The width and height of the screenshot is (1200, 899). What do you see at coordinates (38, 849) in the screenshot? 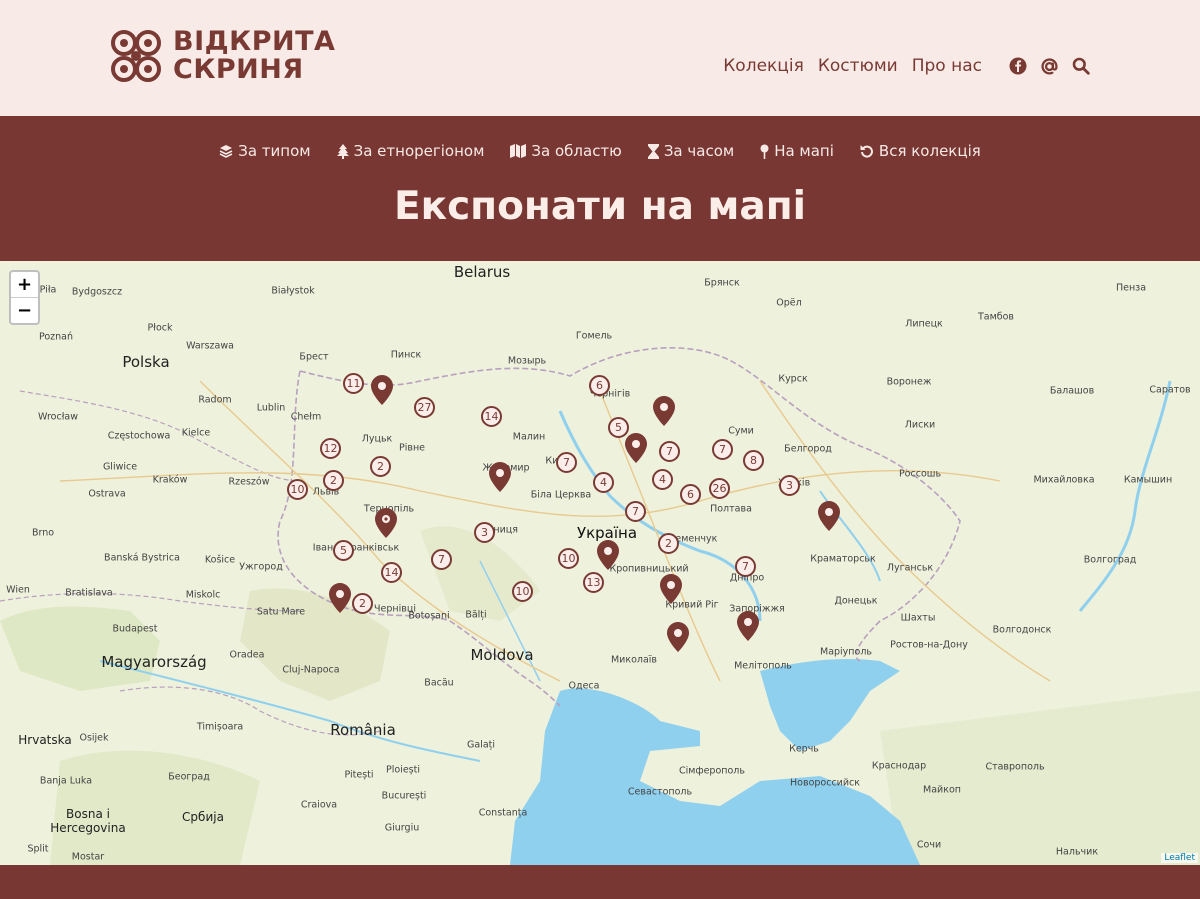
I see `label-city: Split` at bounding box center [38, 849].